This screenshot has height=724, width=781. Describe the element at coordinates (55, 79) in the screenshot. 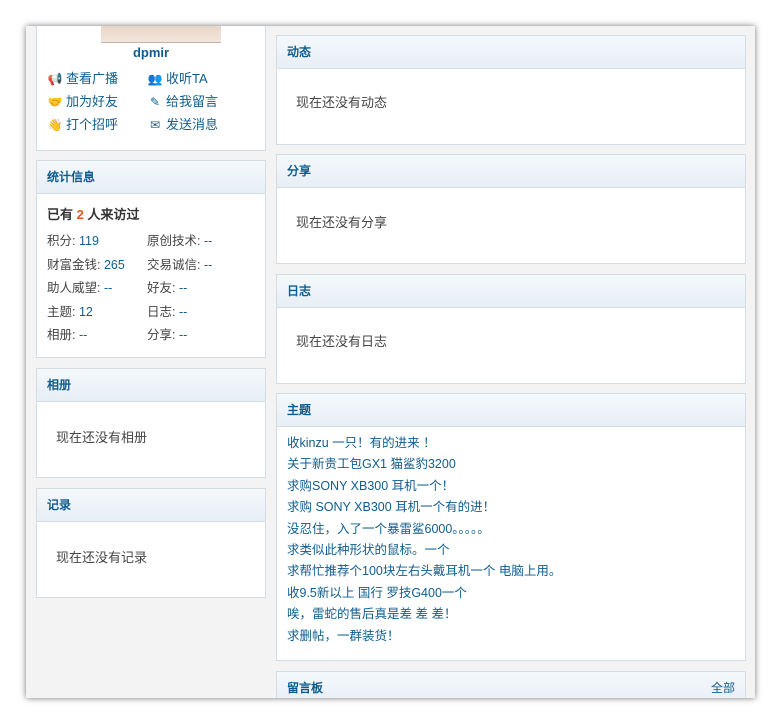

I see `megaphone-icon: 📢` at that location.